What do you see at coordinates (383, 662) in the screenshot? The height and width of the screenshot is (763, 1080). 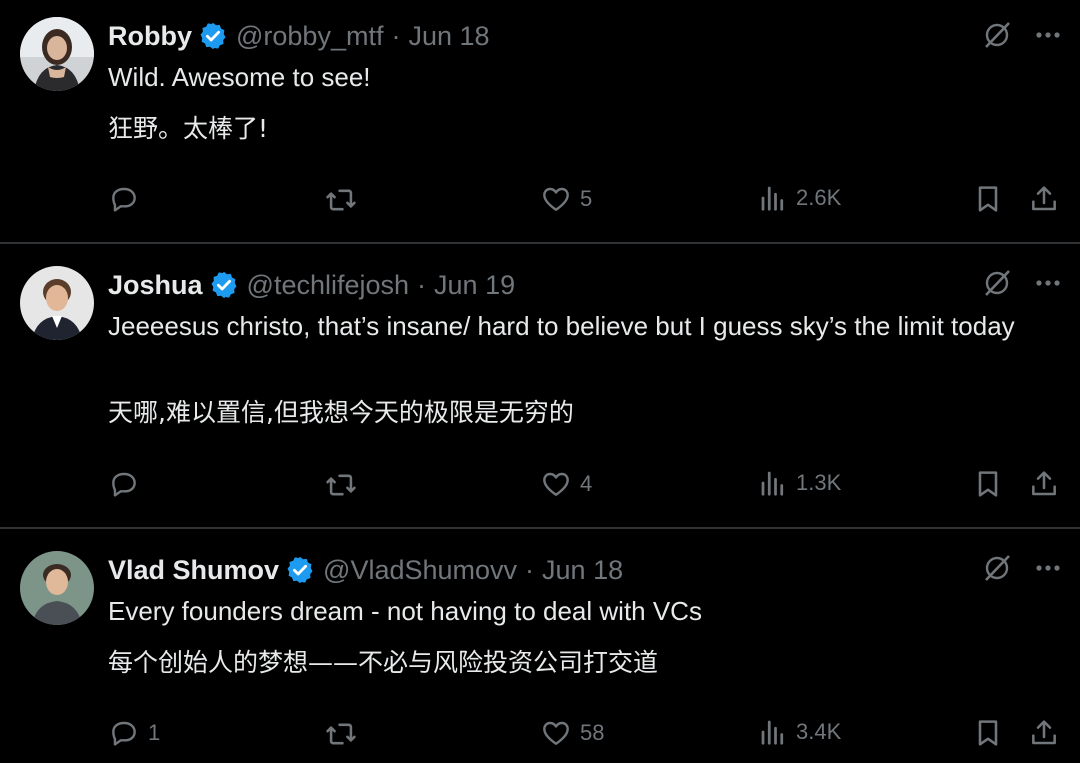 I see `tweet-translation: 每个创始人的梦想——不必与风险投资公司打交道` at bounding box center [383, 662].